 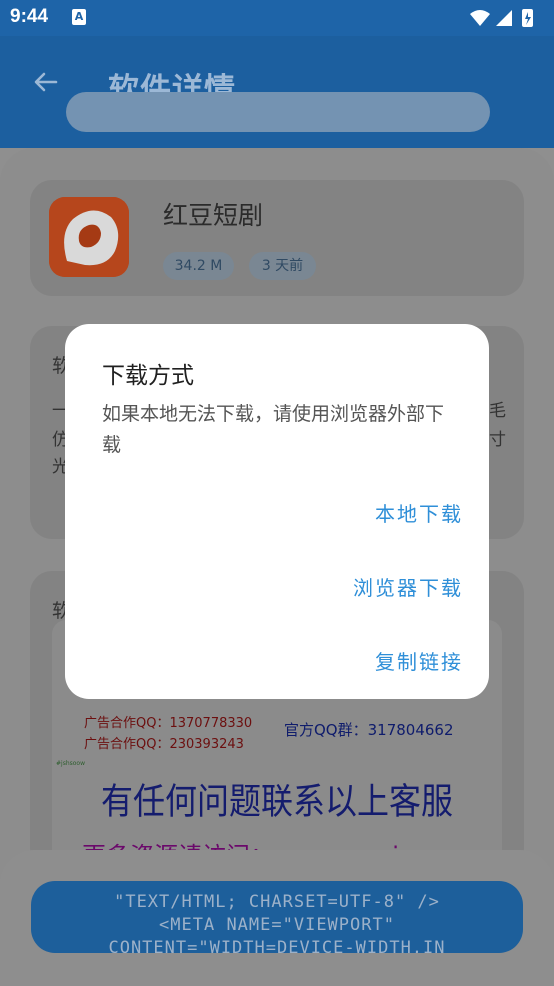 What do you see at coordinates (497, 440) in the screenshot?
I see `description-text: 寸` at bounding box center [497, 440].